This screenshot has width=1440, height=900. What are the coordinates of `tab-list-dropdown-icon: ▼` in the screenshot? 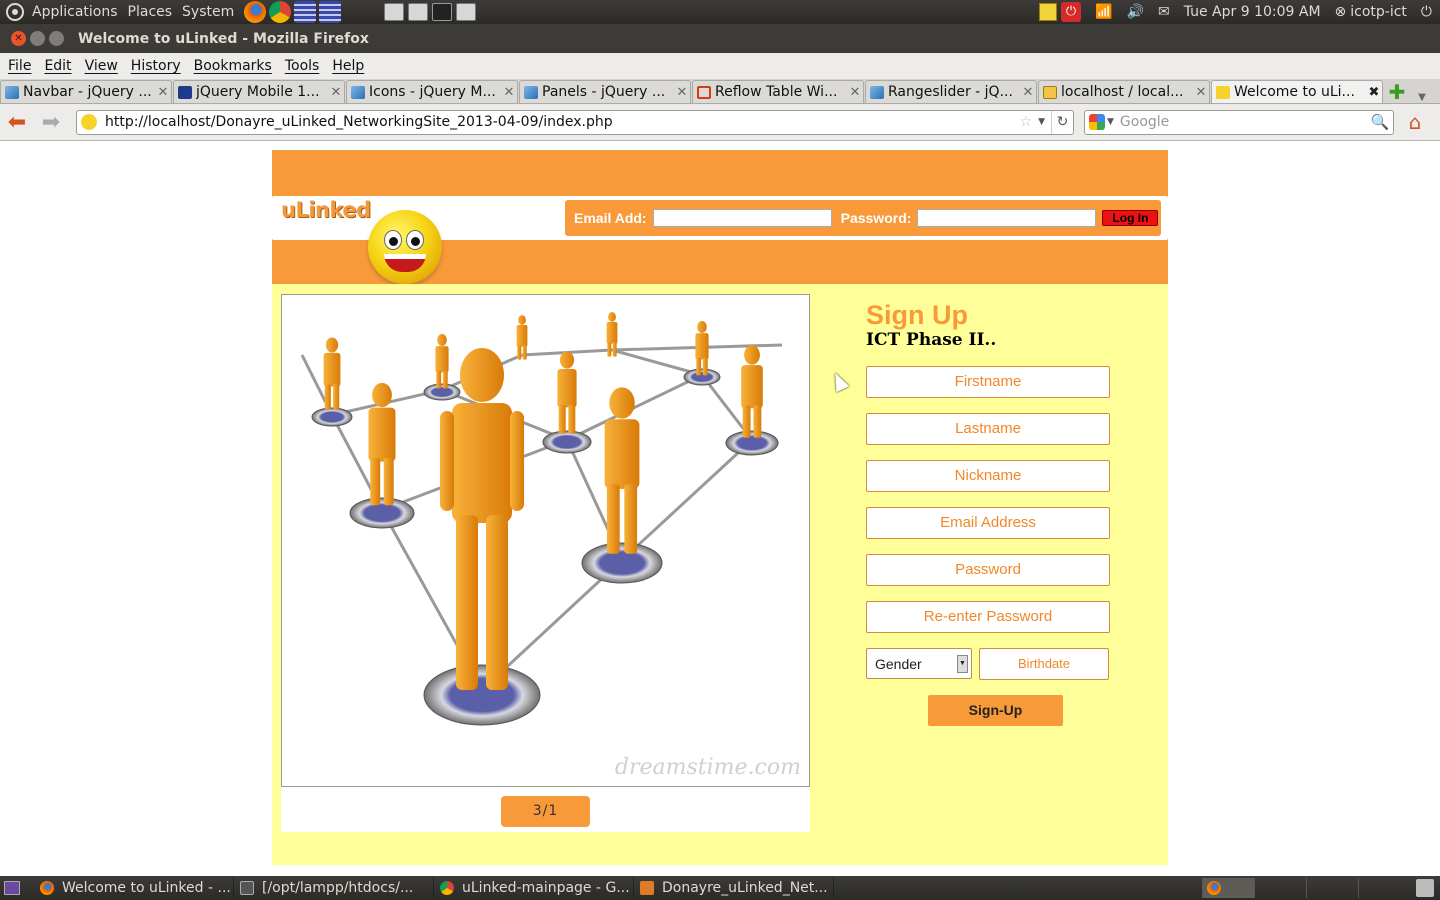 It's located at (1422, 97).